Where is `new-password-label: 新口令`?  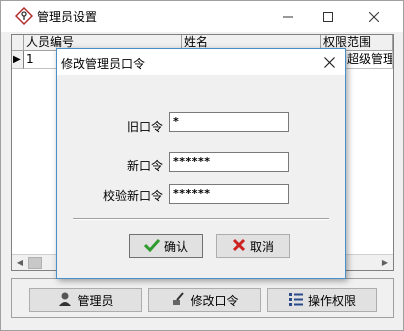 new-password-label: 新口令 is located at coordinates (144, 166).